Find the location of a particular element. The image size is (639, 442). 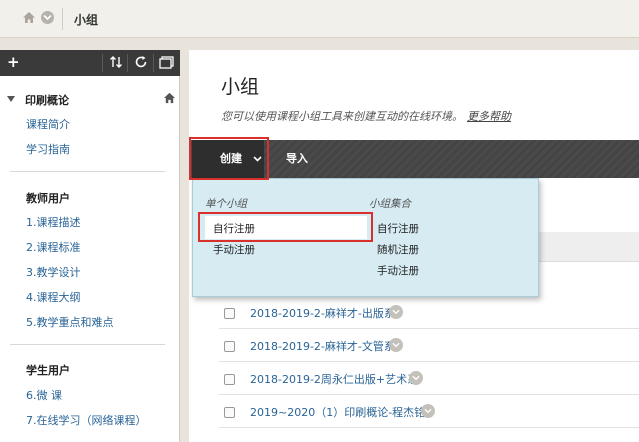

collapse-triangle-icon is located at coordinates (11, 99).